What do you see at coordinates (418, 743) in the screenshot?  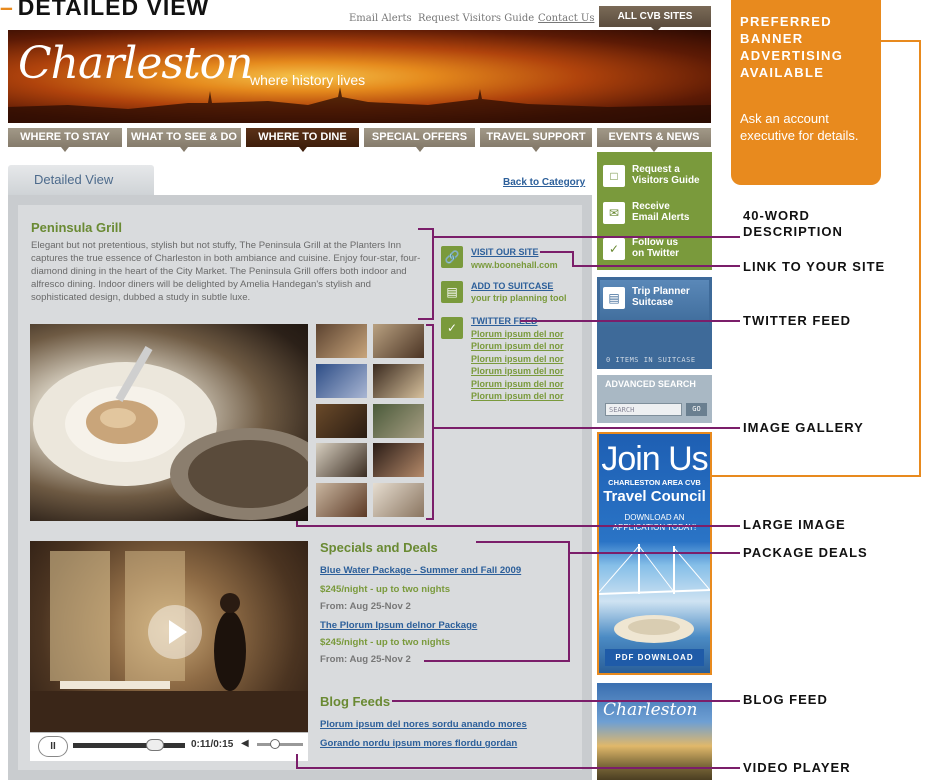 I see `blog-post-link: Gorando nordu ipsum mores flordu gordan` at bounding box center [418, 743].